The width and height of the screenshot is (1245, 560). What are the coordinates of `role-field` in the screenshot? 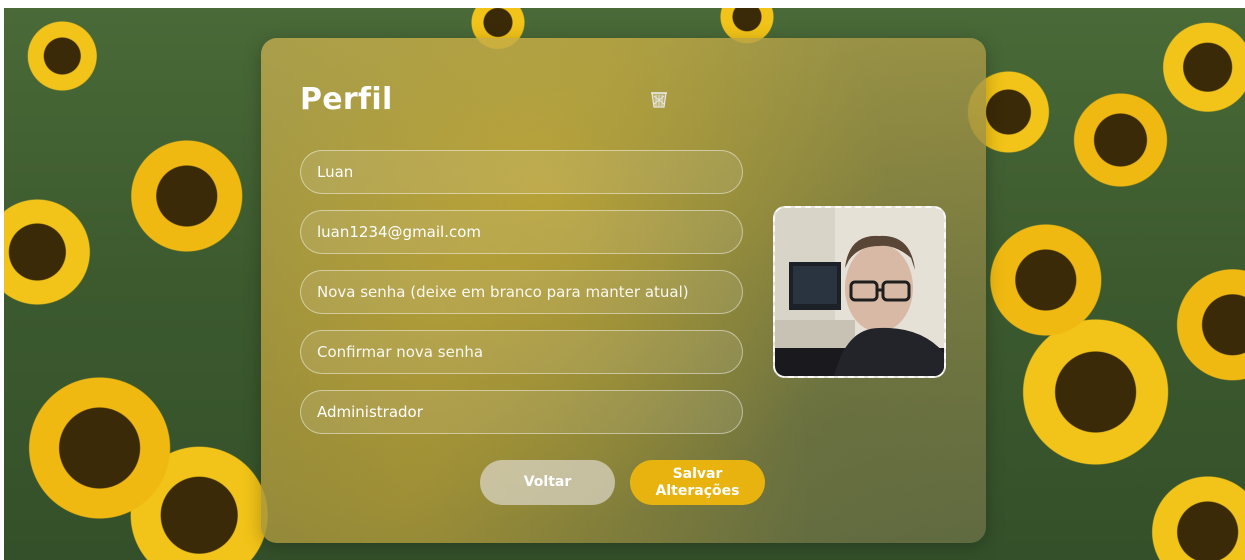 It's located at (521, 412).